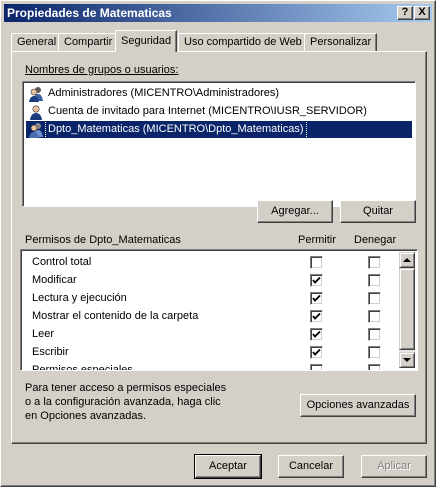 This screenshot has width=436, height=487. Describe the element at coordinates (341, 42) in the screenshot. I see `tab-personalizar: Personalizar` at that location.